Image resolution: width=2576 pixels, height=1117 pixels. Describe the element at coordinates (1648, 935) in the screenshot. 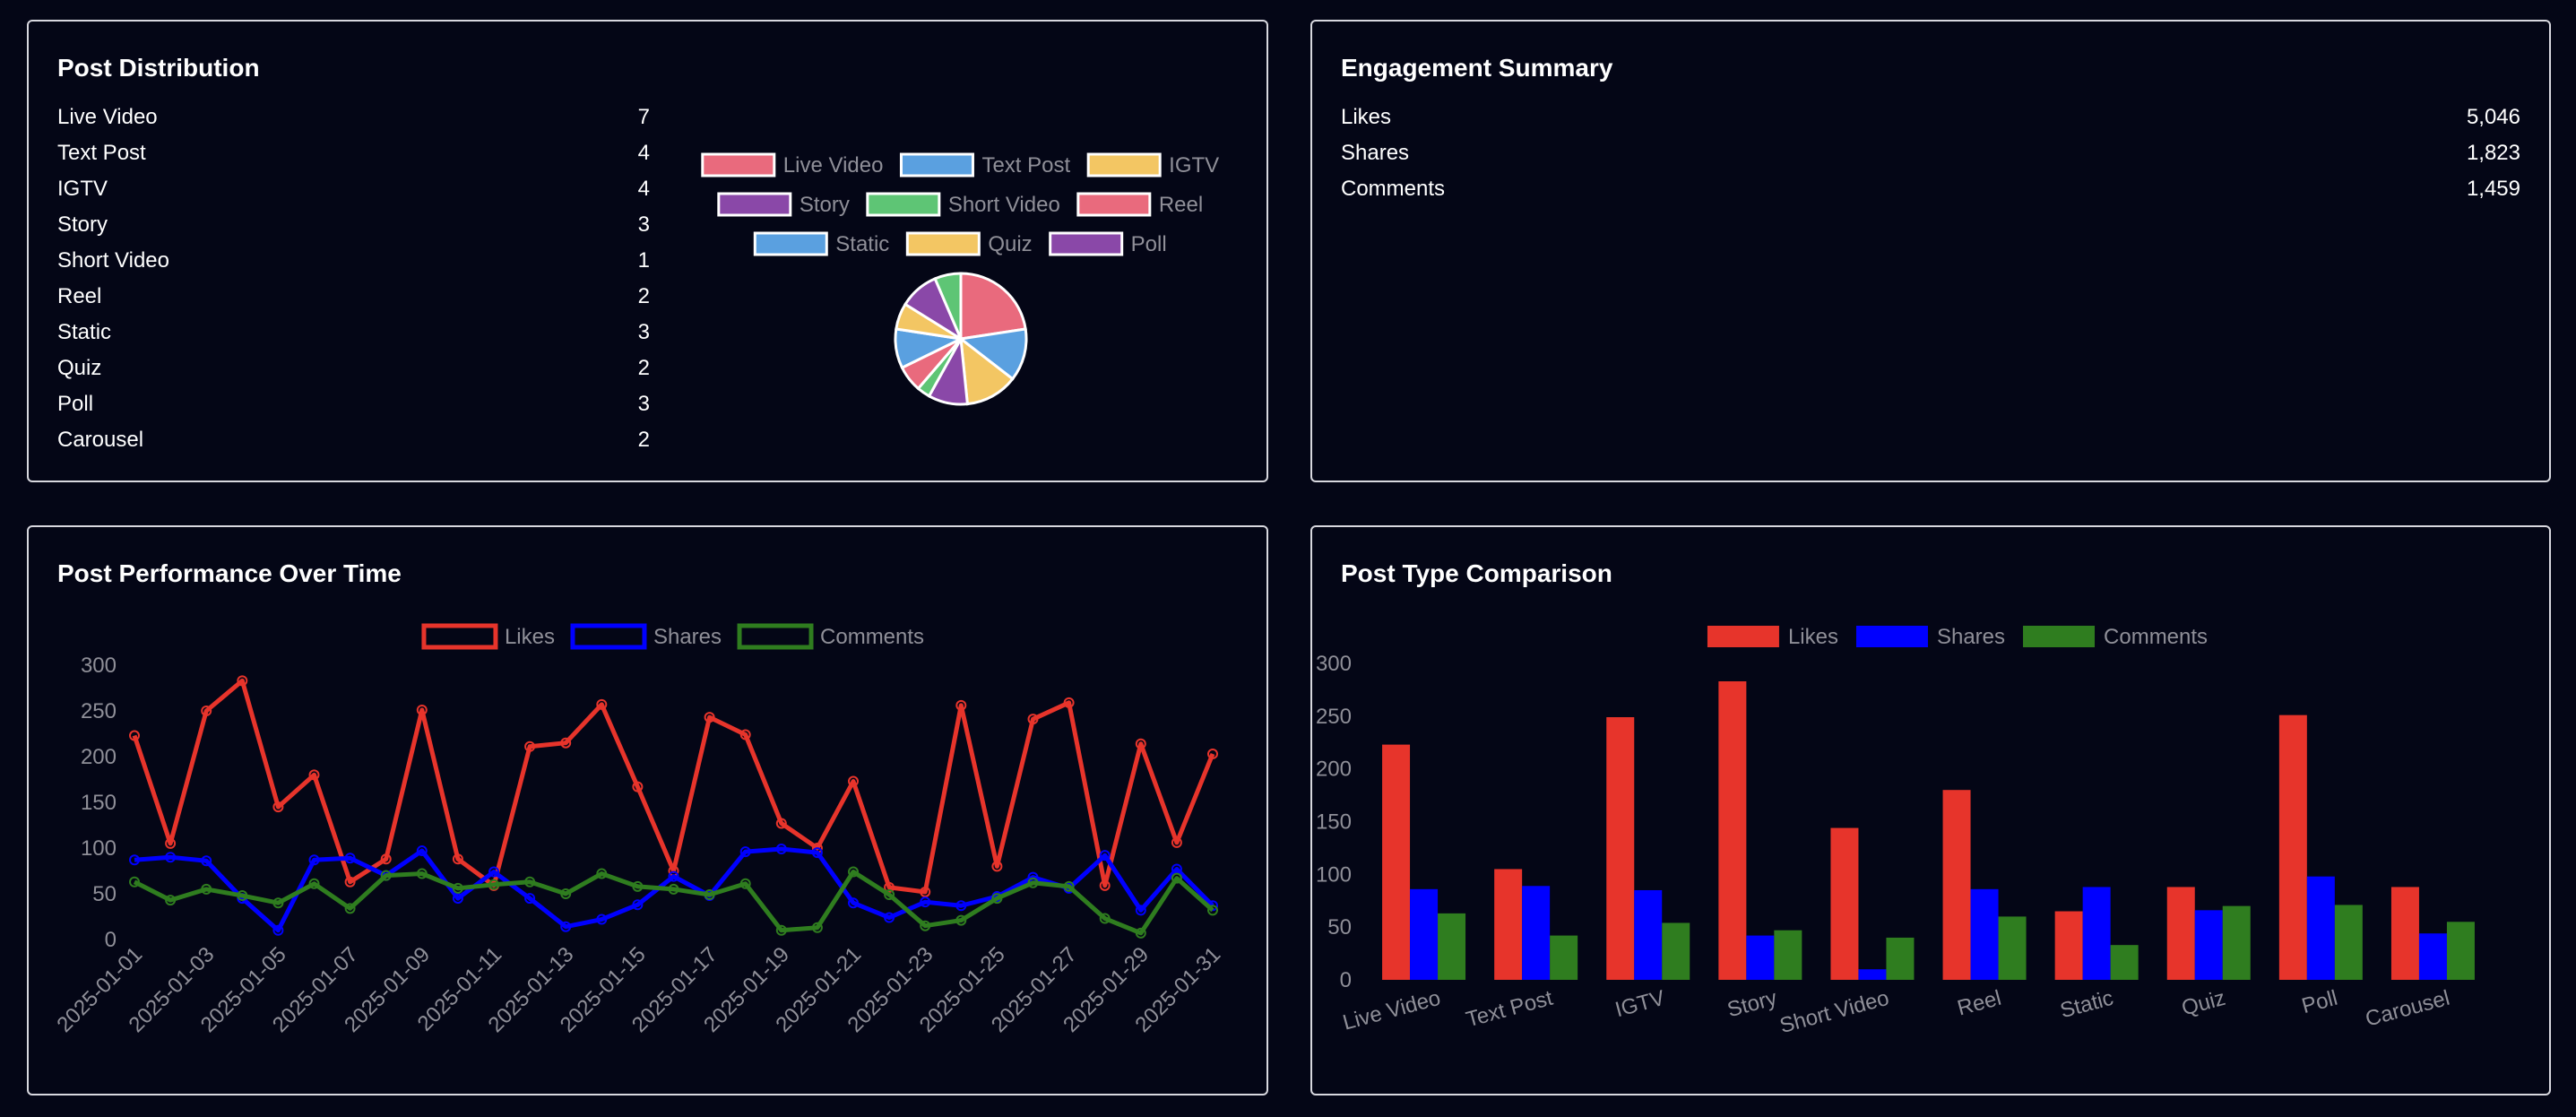

I see `bar-shares-igtv` at that location.